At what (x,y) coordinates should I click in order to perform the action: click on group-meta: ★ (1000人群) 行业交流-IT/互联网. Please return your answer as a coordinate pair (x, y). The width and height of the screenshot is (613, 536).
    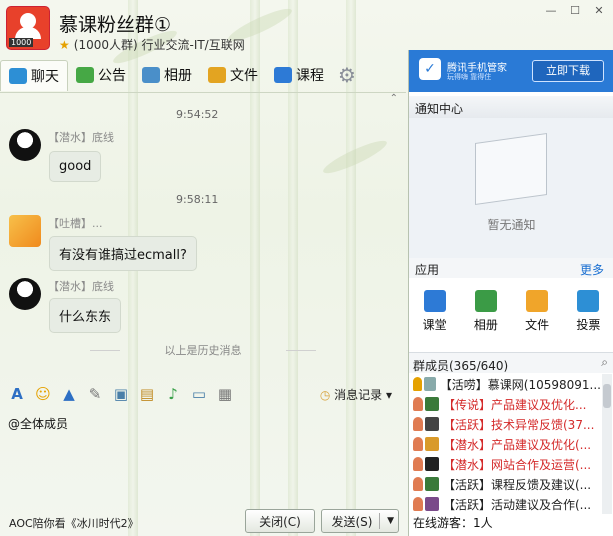
    Looking at the image, I should click on (152, 44).